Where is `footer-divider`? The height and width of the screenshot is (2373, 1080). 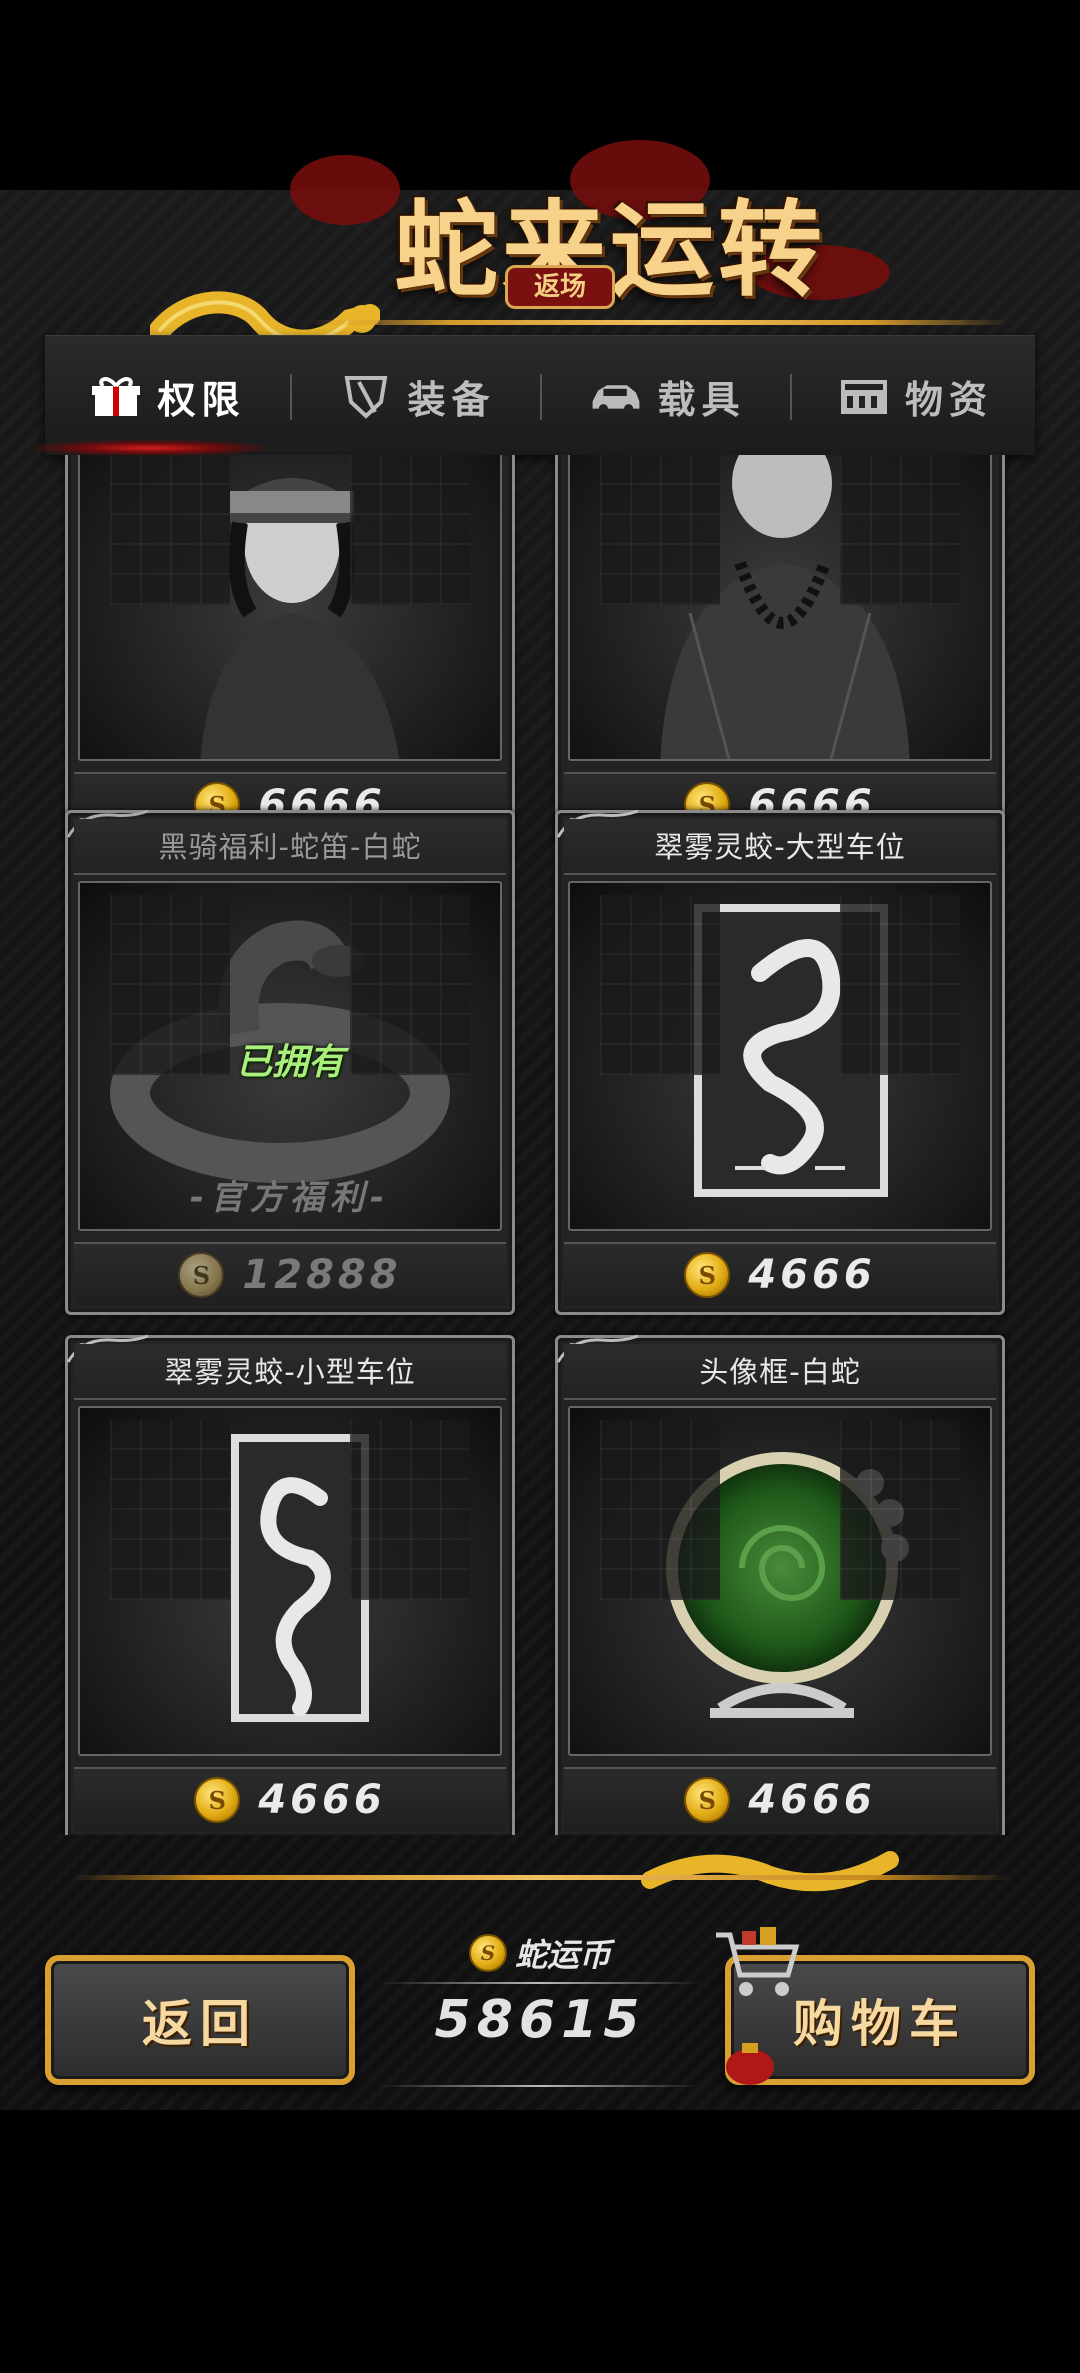 footer-divider is located at coordinates (540, 1877).